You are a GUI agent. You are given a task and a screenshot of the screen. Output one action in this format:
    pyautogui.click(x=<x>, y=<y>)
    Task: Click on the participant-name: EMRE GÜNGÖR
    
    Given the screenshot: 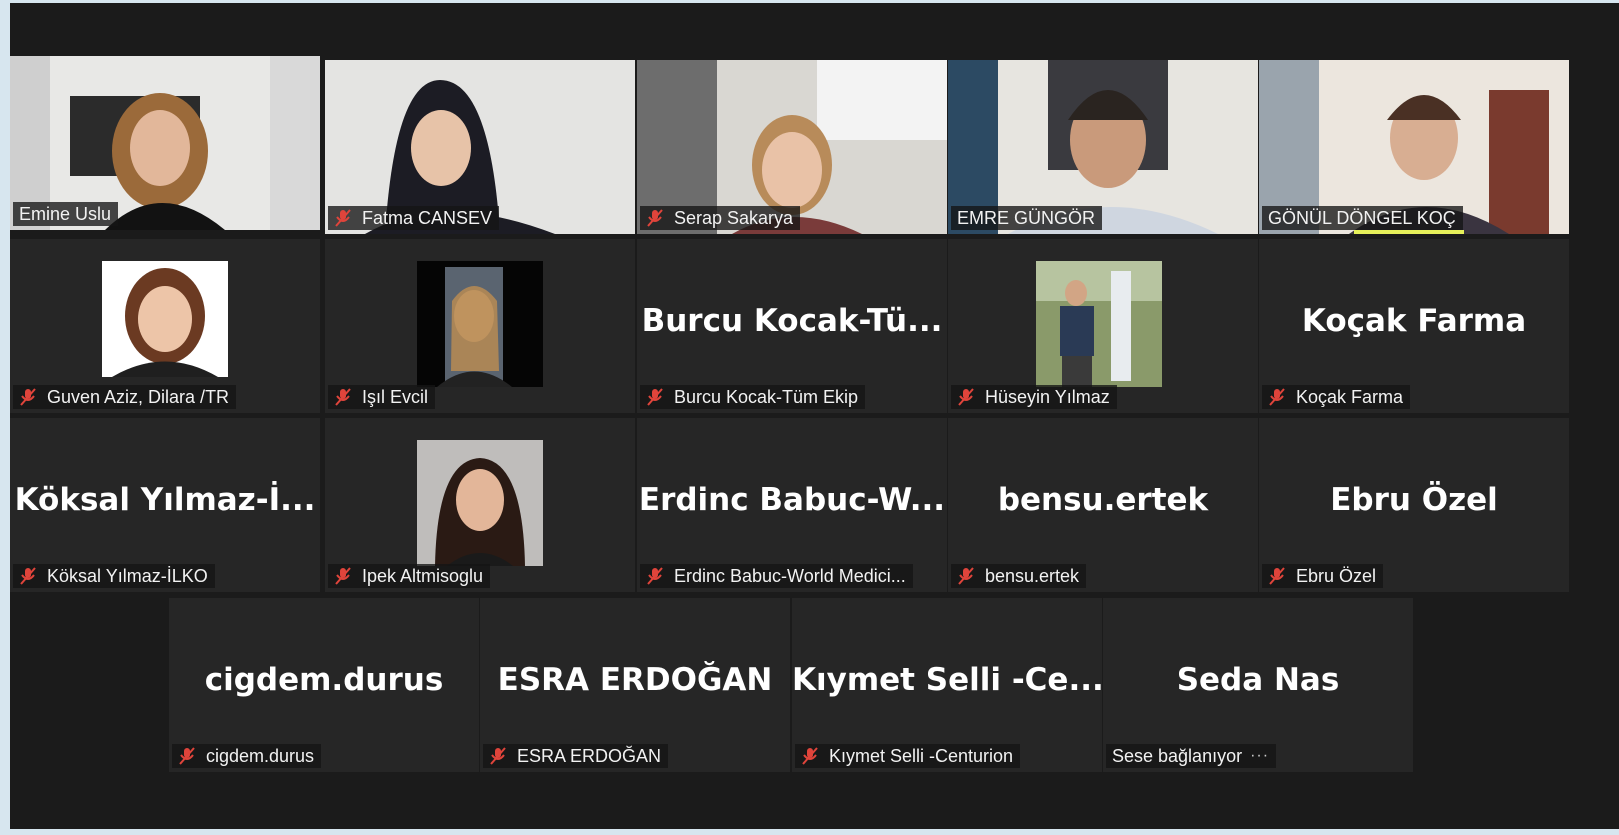 What is the action you would take?
    pyautogui.click(x=1026, y=218)
    